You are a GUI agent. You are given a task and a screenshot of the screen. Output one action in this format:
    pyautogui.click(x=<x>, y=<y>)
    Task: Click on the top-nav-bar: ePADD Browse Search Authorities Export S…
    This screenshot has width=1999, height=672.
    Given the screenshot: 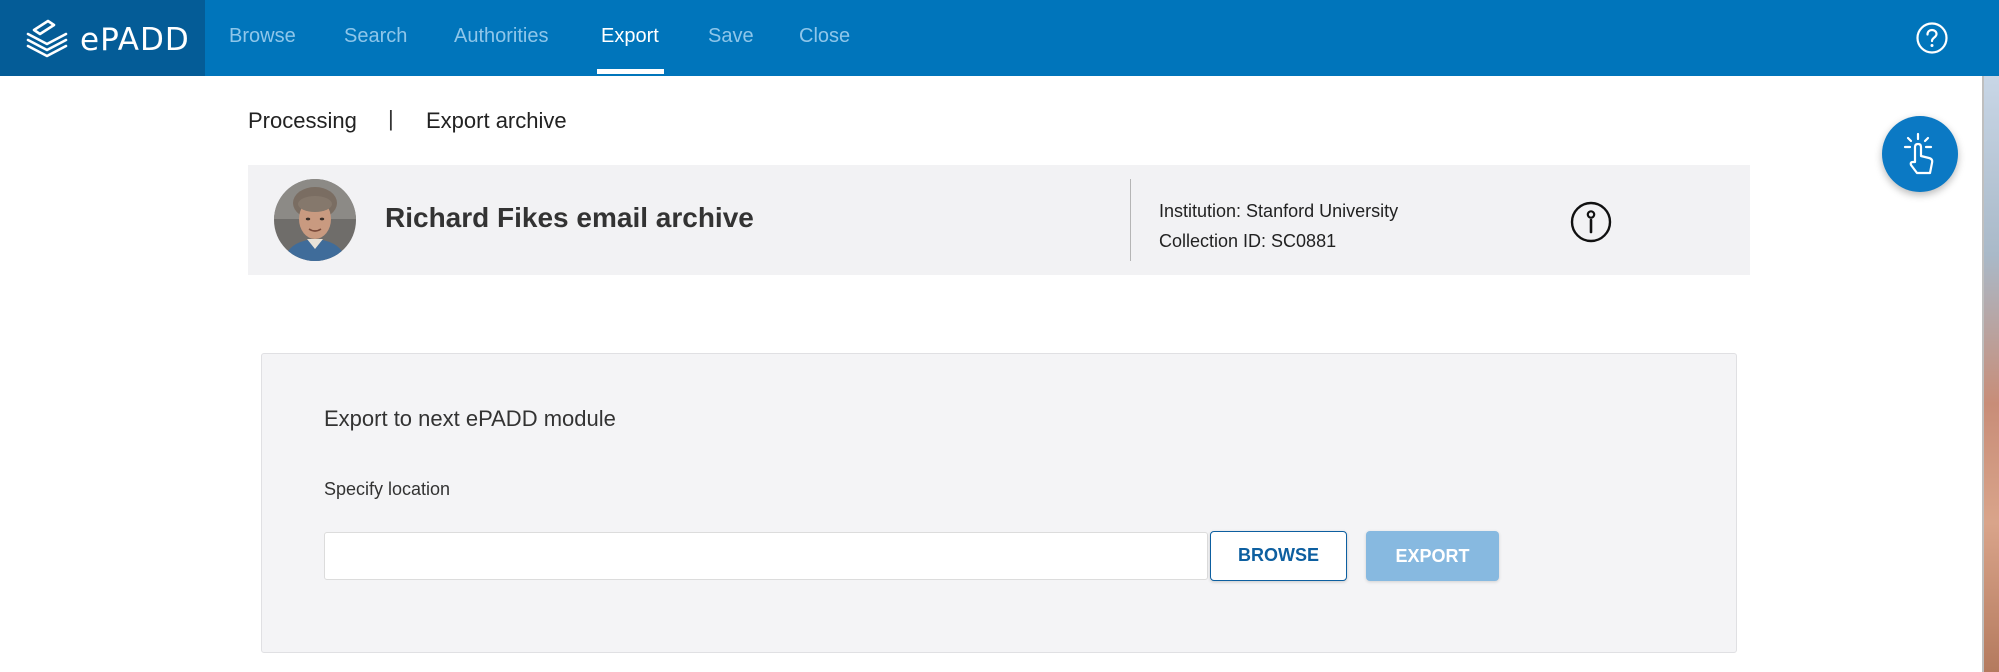 What is the action you would take?
    pyautogui.click(x=999, y=38)
    